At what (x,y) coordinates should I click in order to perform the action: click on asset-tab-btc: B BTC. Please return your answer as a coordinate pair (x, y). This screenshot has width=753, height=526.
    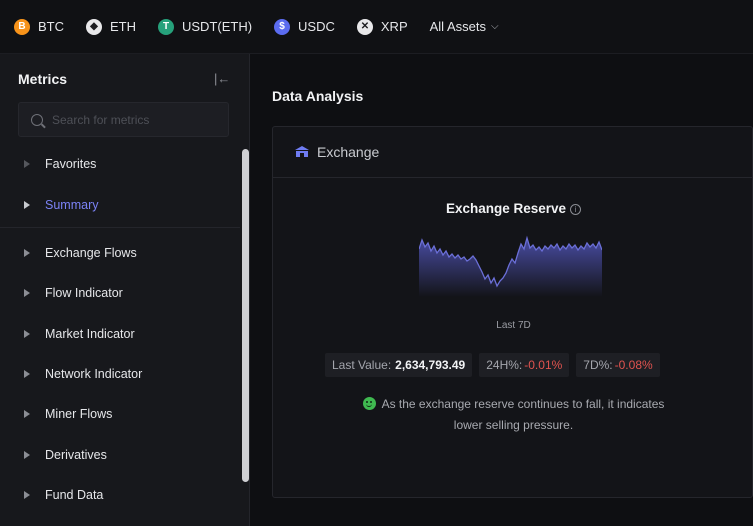
    Looking at the image, I should click on (39, 27).